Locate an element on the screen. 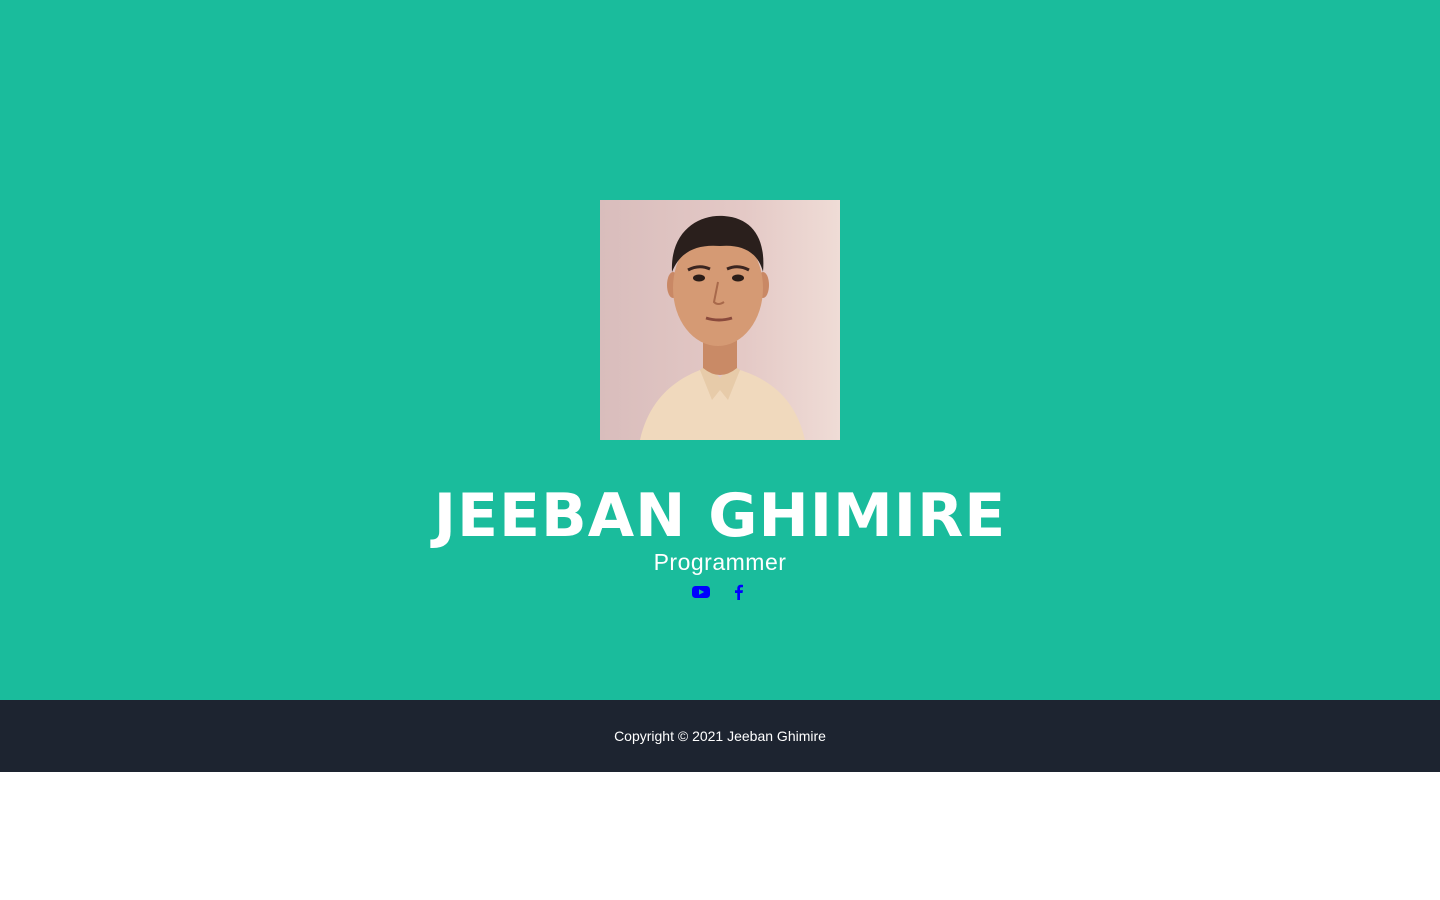 This screenshot has height=900, width=1440. copyright-text: Copyright © 2021 Jeeban Ghimire is located at coordinates (720, 736).